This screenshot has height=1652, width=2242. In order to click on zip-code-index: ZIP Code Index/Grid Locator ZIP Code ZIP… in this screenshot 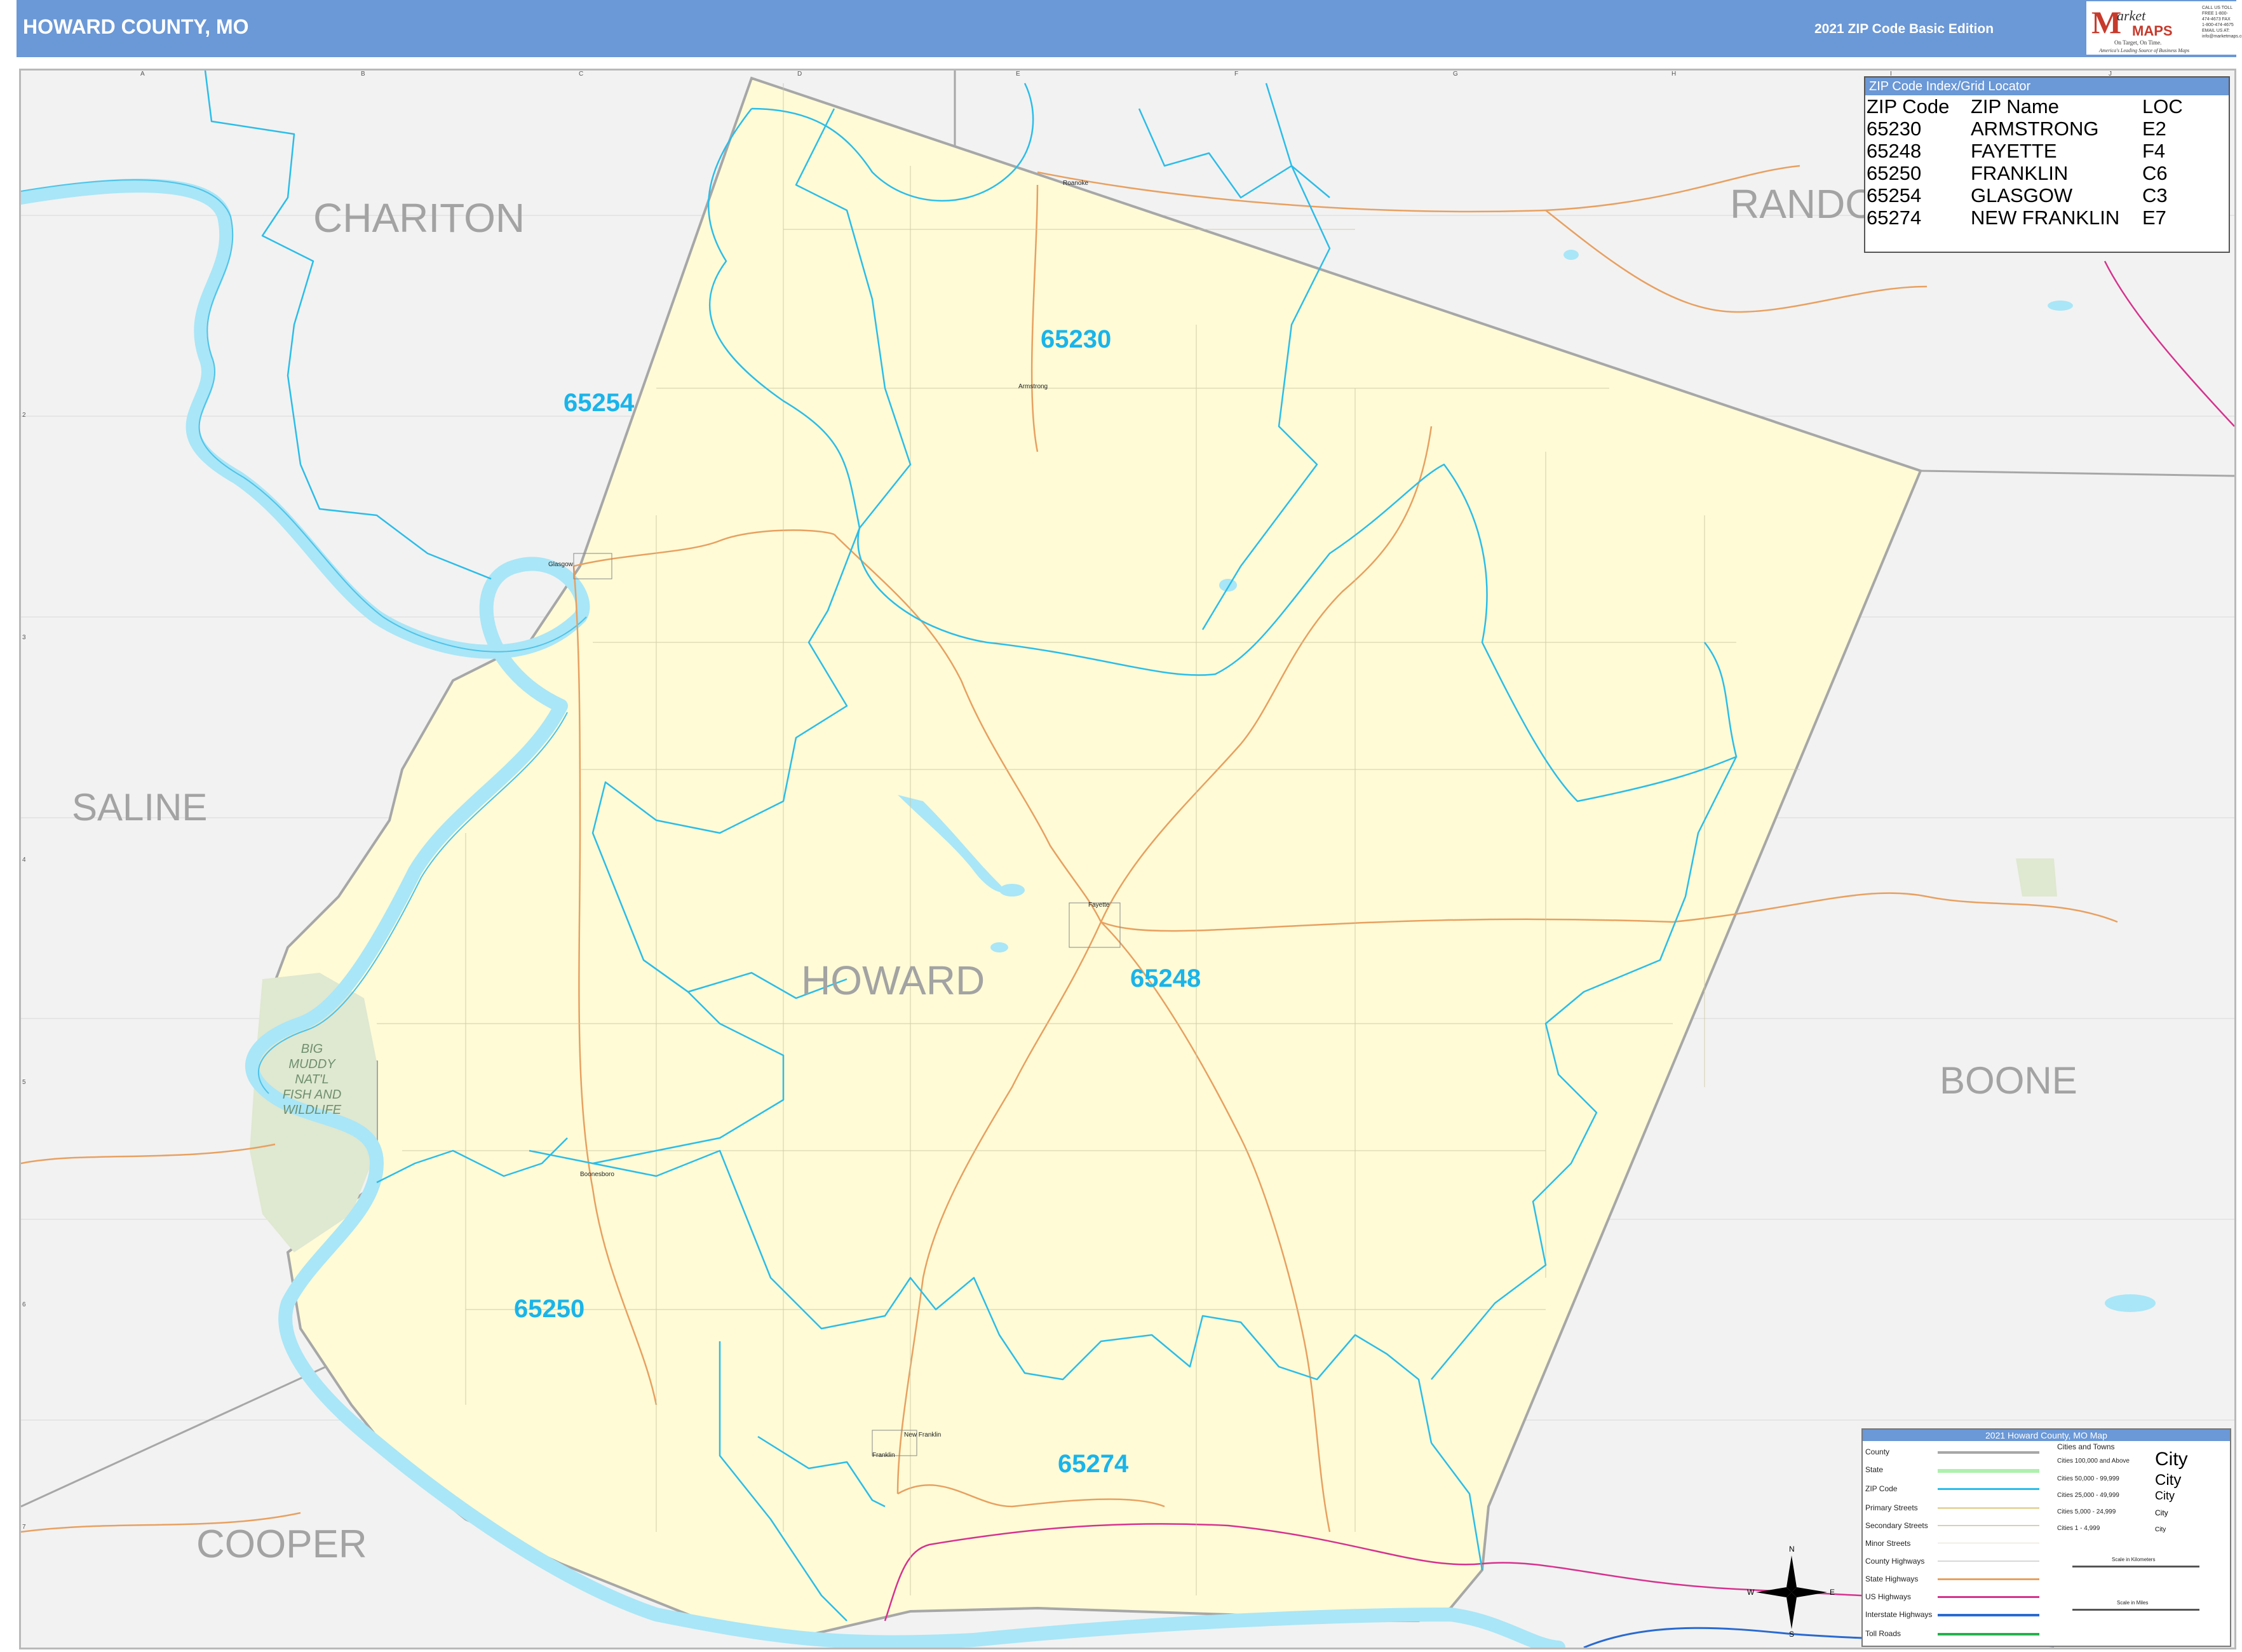, I will do `click(2047, 164)`.